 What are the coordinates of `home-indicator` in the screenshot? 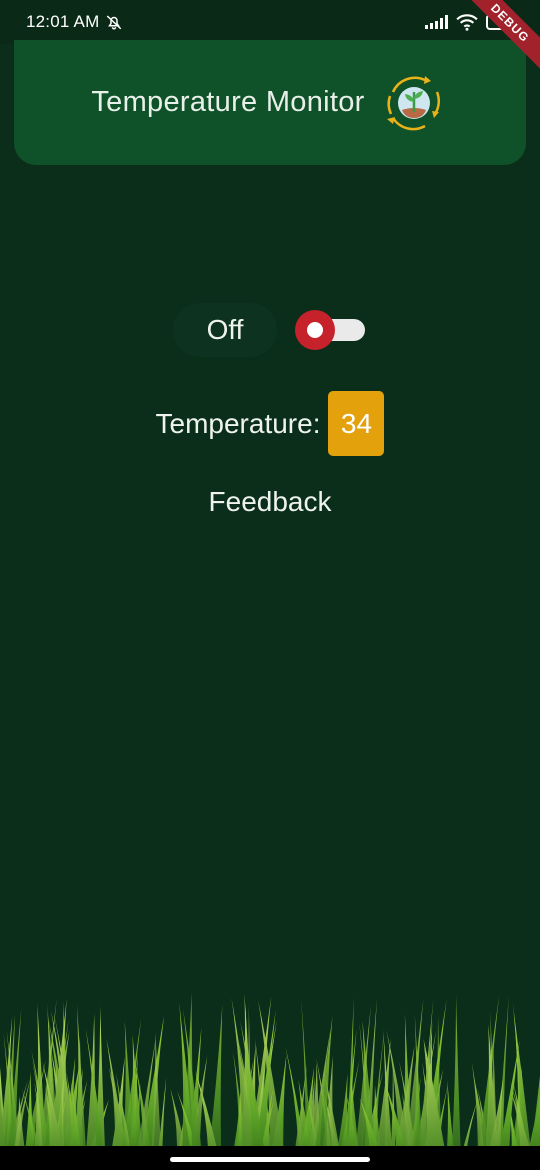 It's located at (270, 1159).